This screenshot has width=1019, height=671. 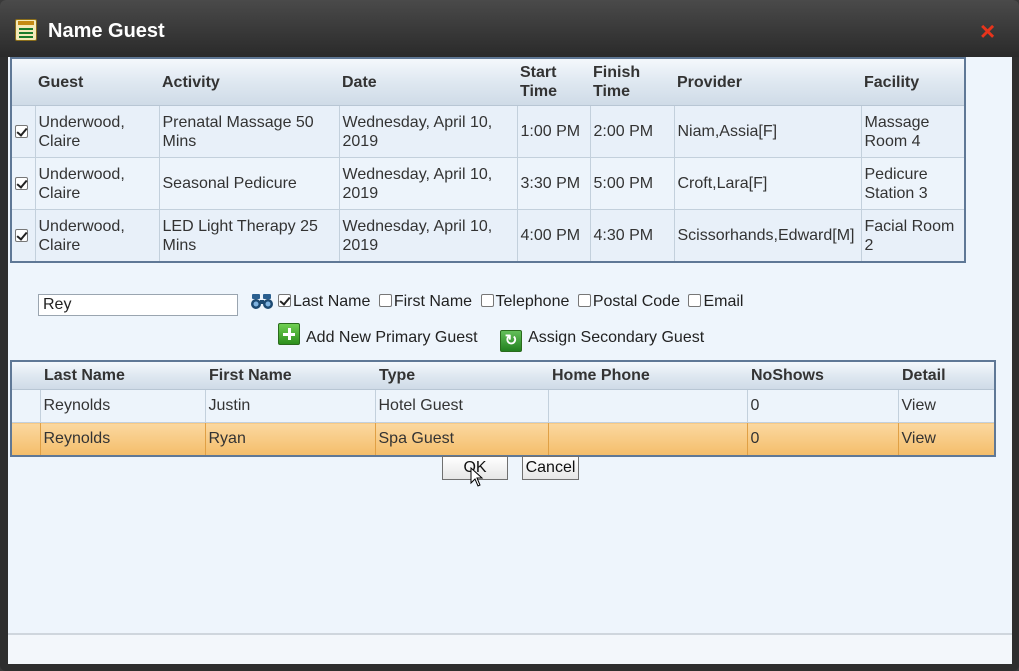 I want to click on assign-secondary-guest-button: ↻ Assign Secondary Guest, so click(x=602, y=340).